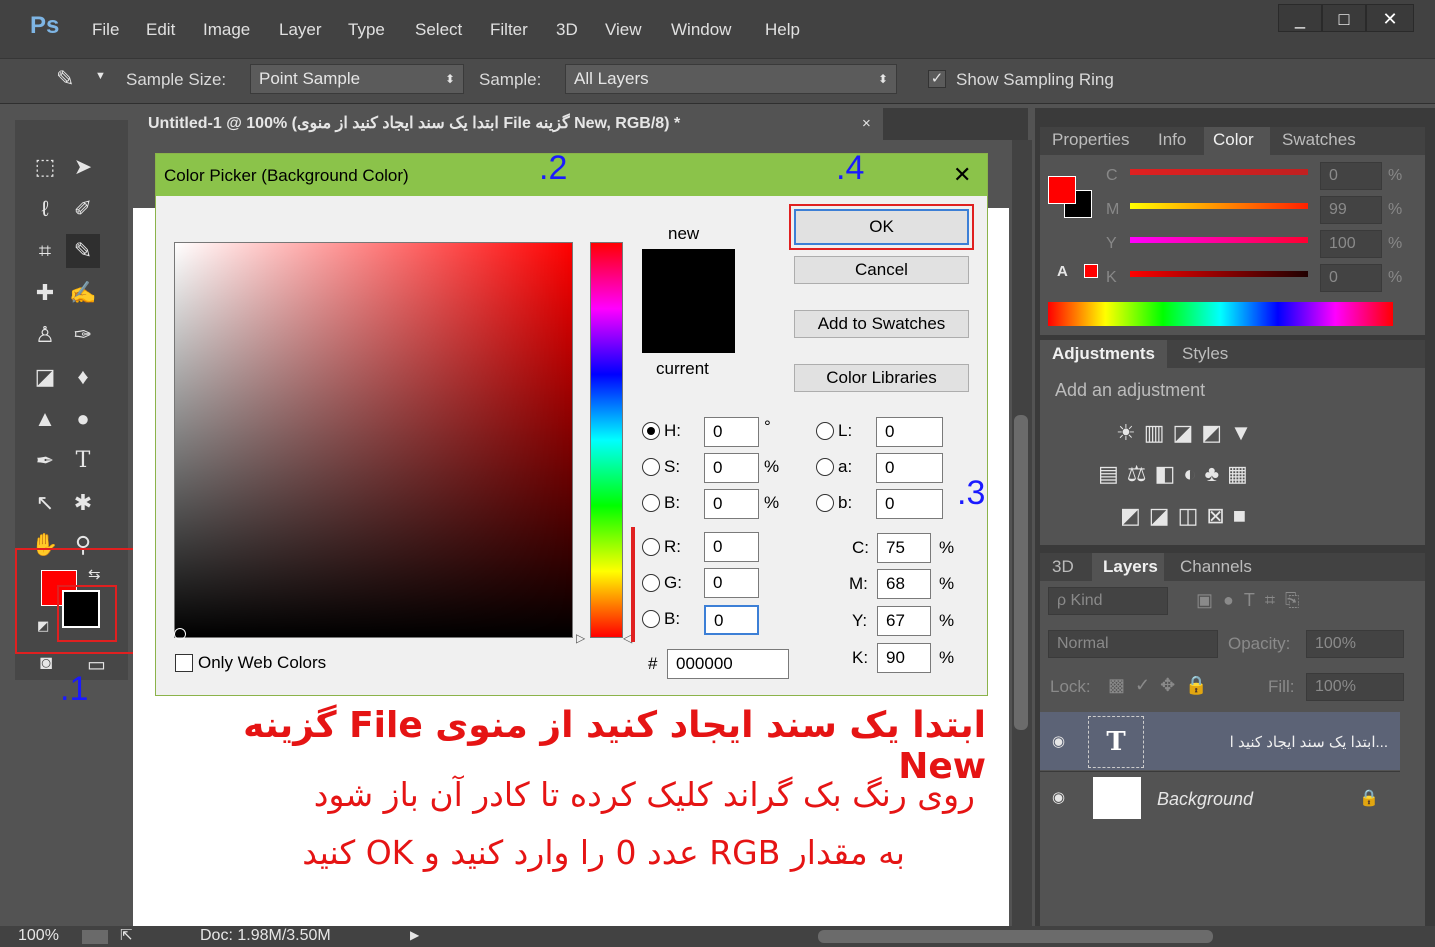 The width and height of the screenshot is (1435, 947). What do you see at coordinates (1163, 685) in the screenshot?
I see `lock-icons: ▩✓✥🔒` at bounding box center [1163, 685].